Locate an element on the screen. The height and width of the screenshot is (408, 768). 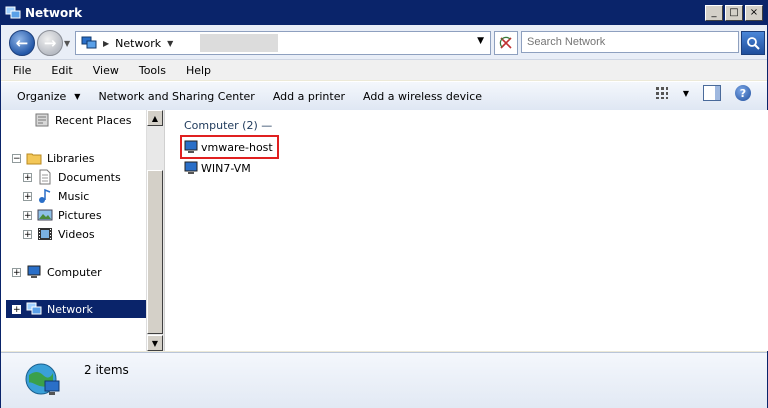
window-title: Network is located at coordinates (54, 13).